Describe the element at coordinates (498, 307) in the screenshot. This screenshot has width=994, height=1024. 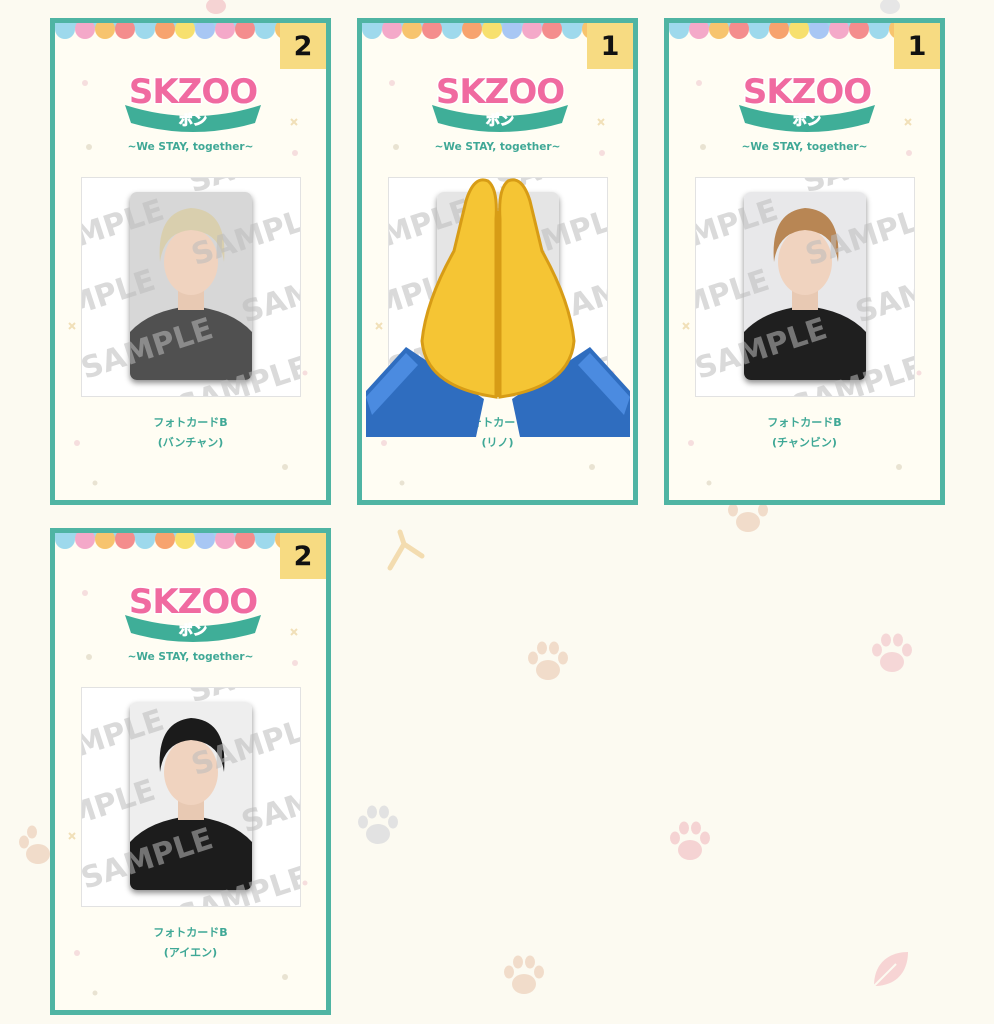
I see `folded-hands-emoji` at that location.